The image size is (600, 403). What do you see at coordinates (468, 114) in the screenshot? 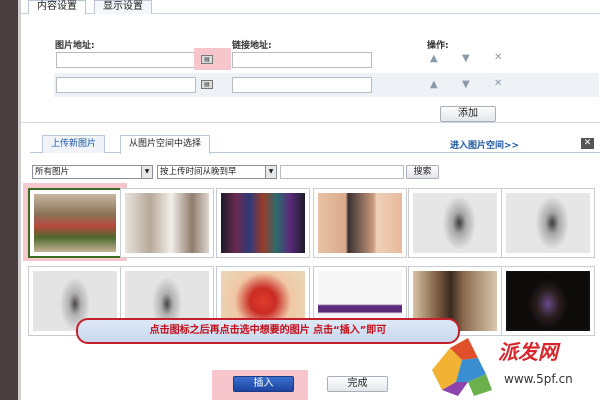
I see `add-button: 添加` at bounding box center [468, 114].